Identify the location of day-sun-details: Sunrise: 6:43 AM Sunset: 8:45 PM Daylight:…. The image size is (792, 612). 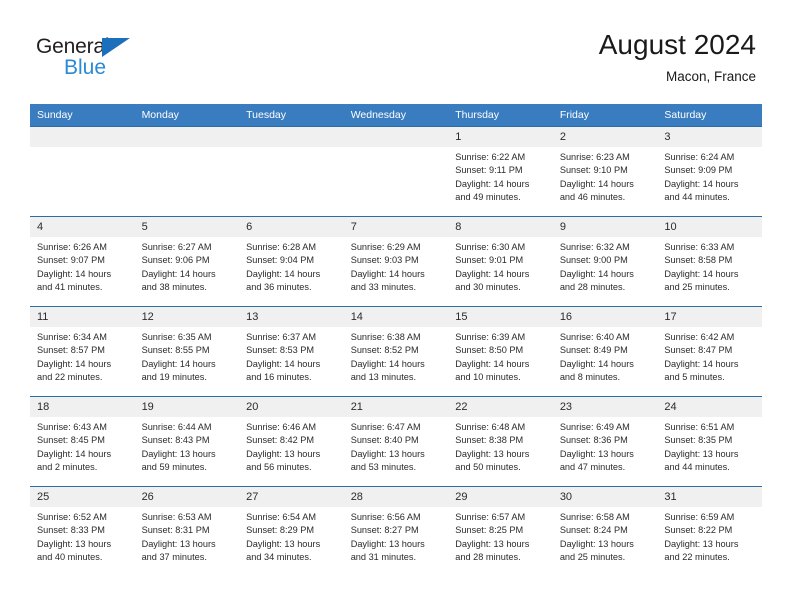
(82, 446).